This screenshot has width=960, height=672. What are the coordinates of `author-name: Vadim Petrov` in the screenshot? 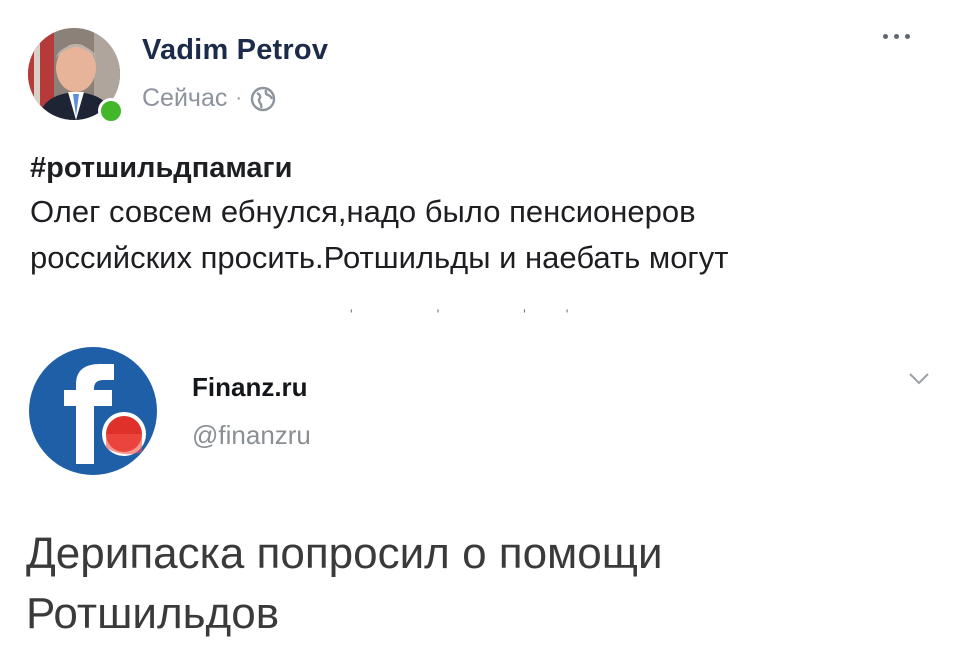 It's located at (235, 50).